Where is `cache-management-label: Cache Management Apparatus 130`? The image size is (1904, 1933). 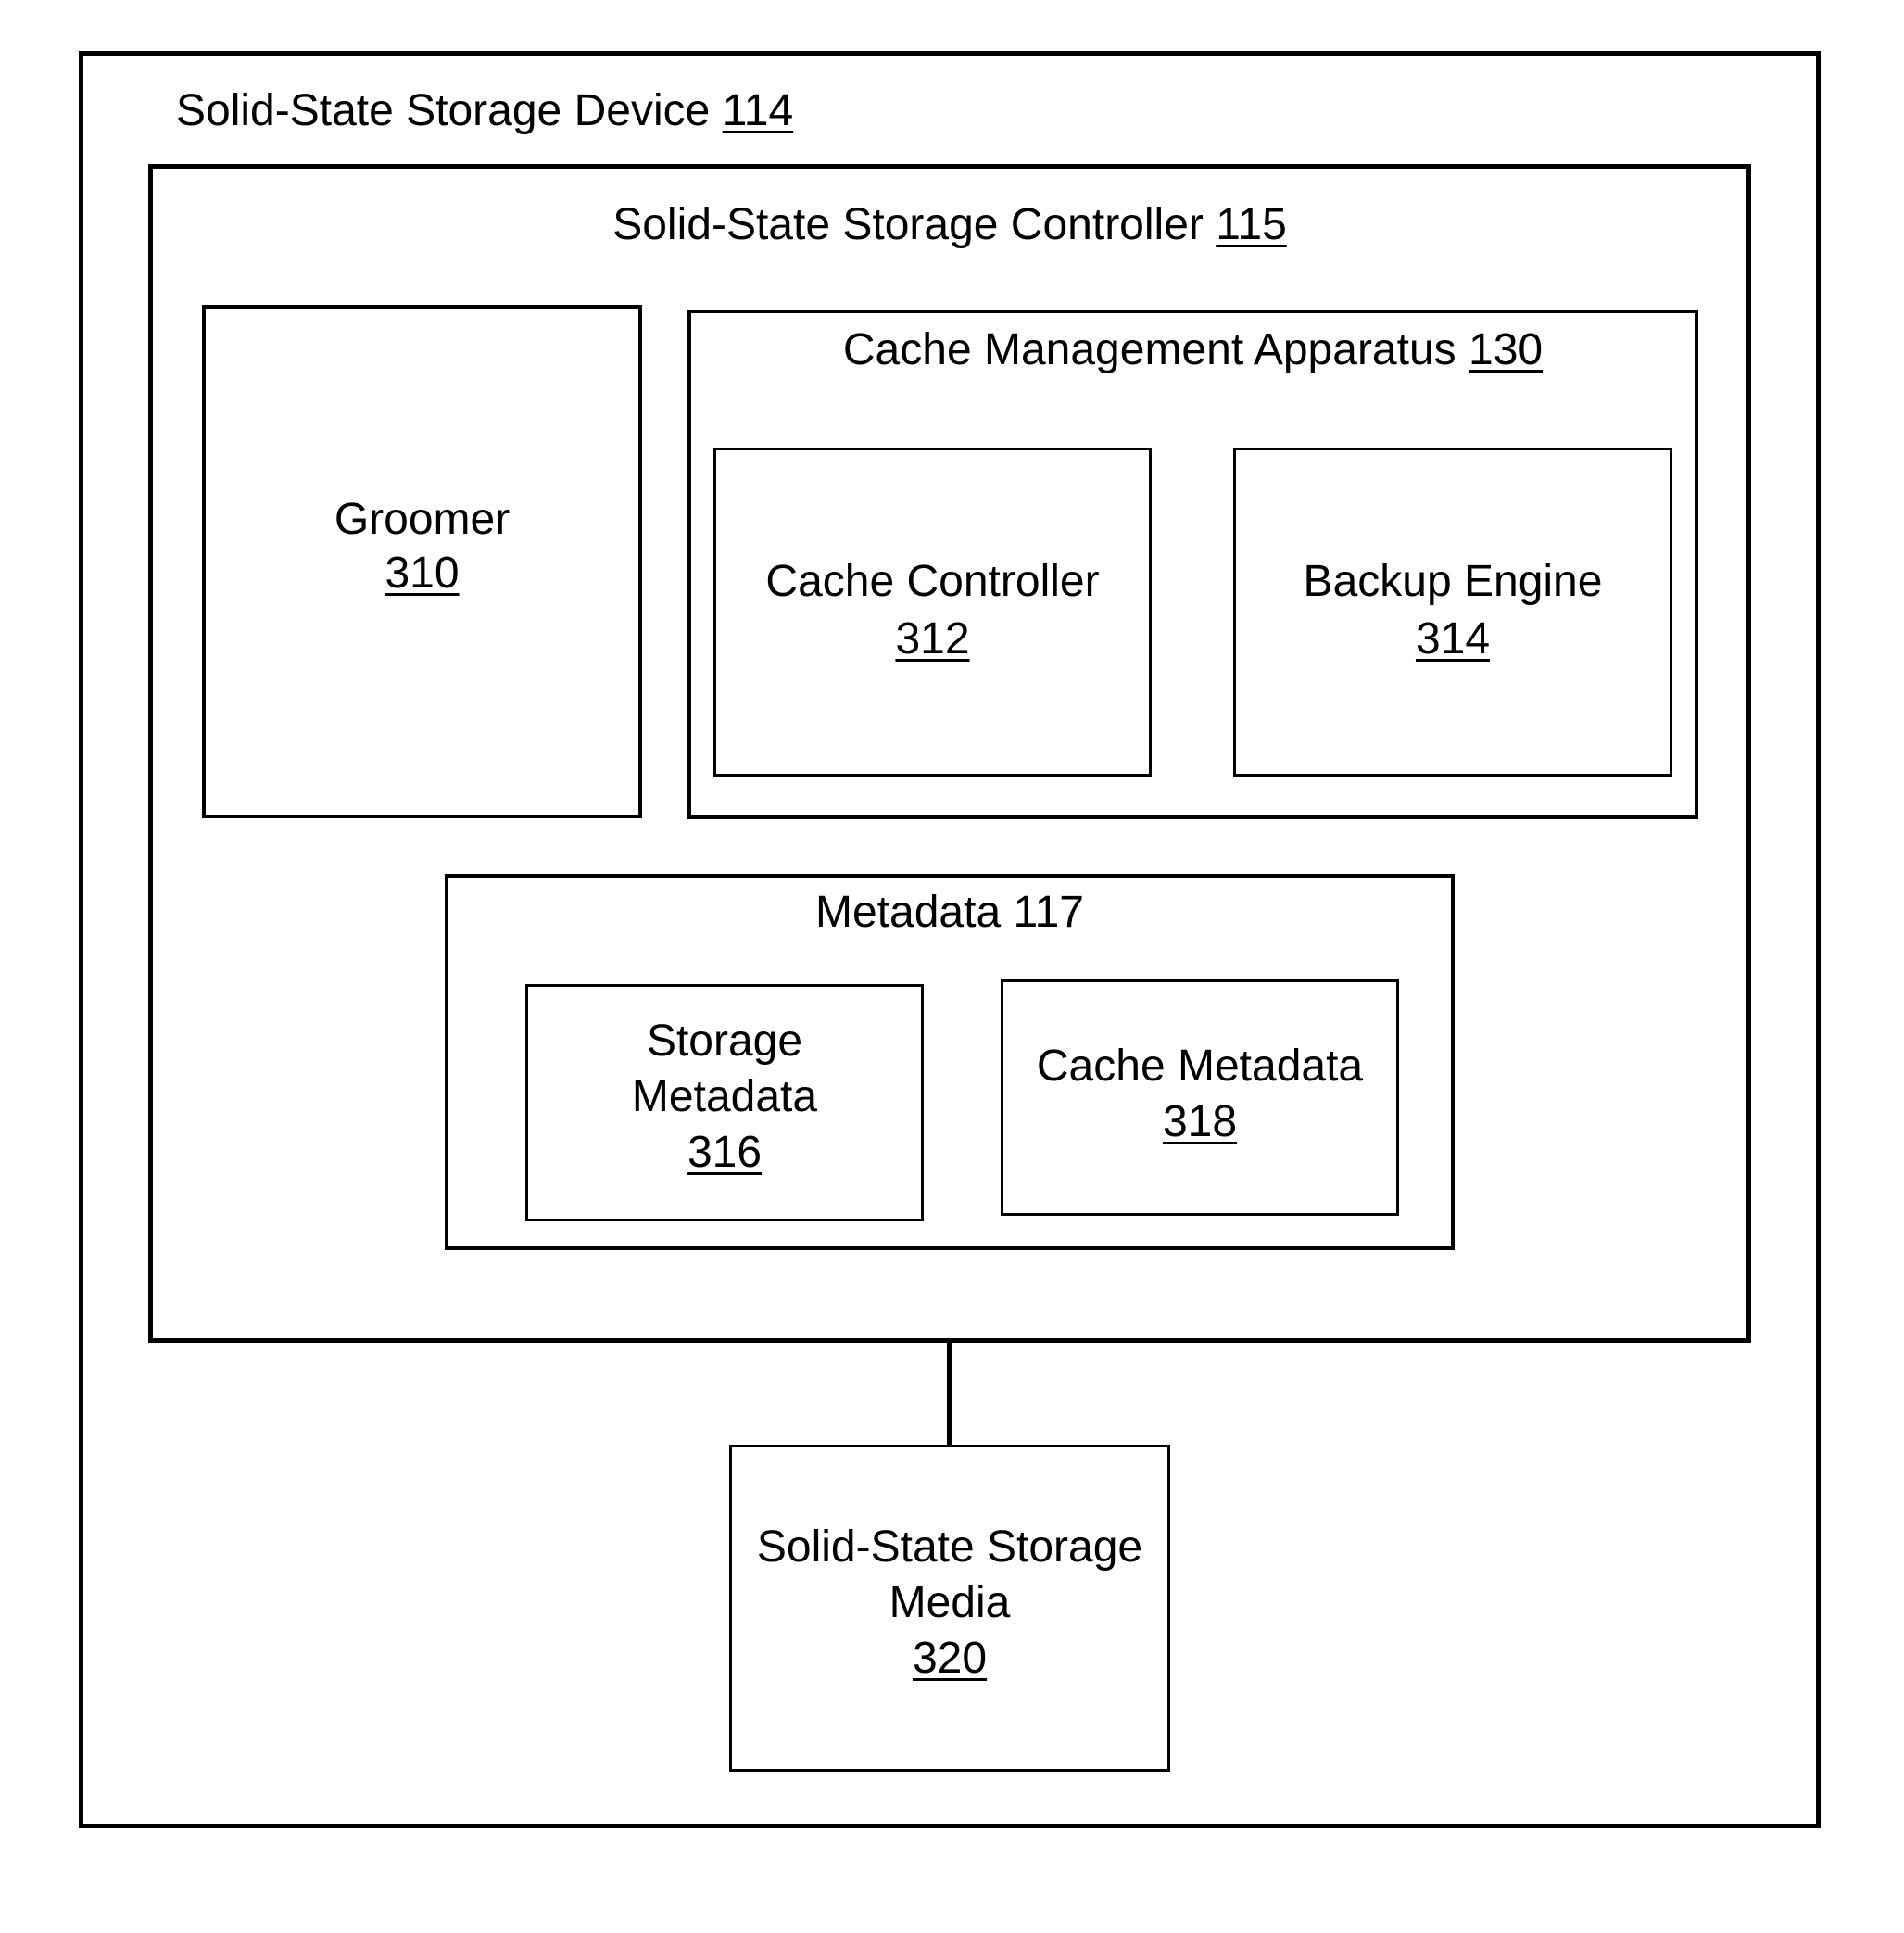 cache-management-label: Cache Management Apparatus 130 is located at coordinates (1192, 350).